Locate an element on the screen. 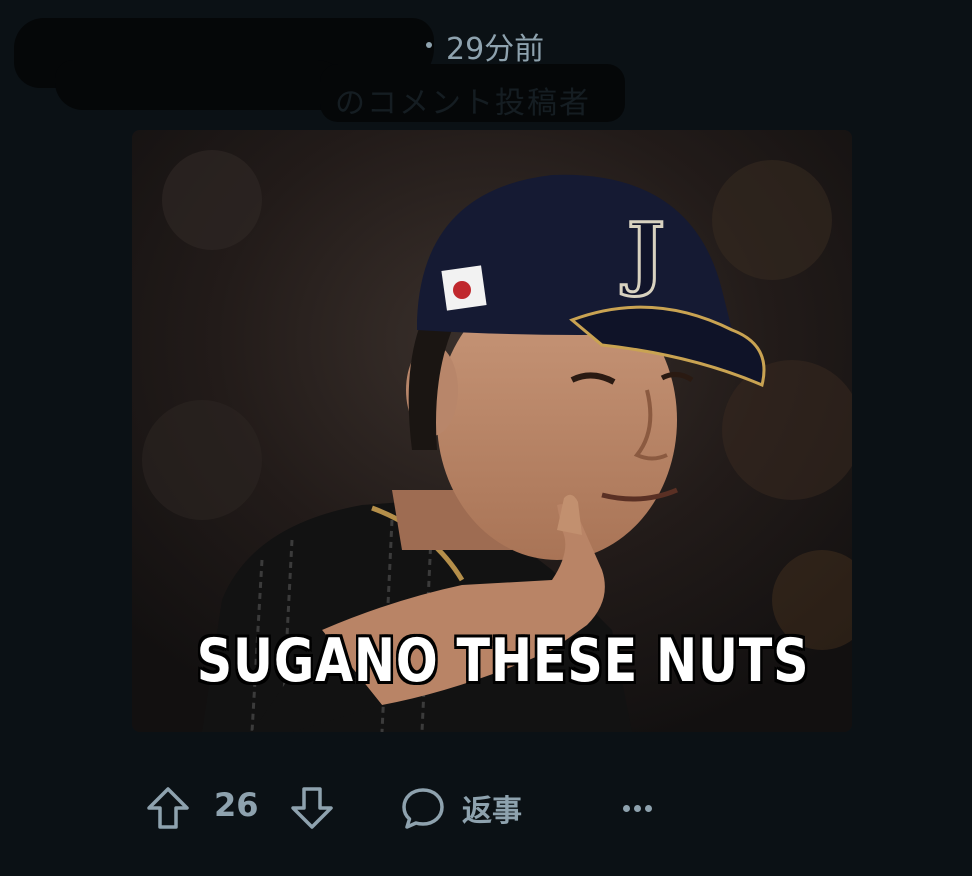 The height and width of the screenshot is (876, 972). downvote-button is located at coordinates (312, 808).